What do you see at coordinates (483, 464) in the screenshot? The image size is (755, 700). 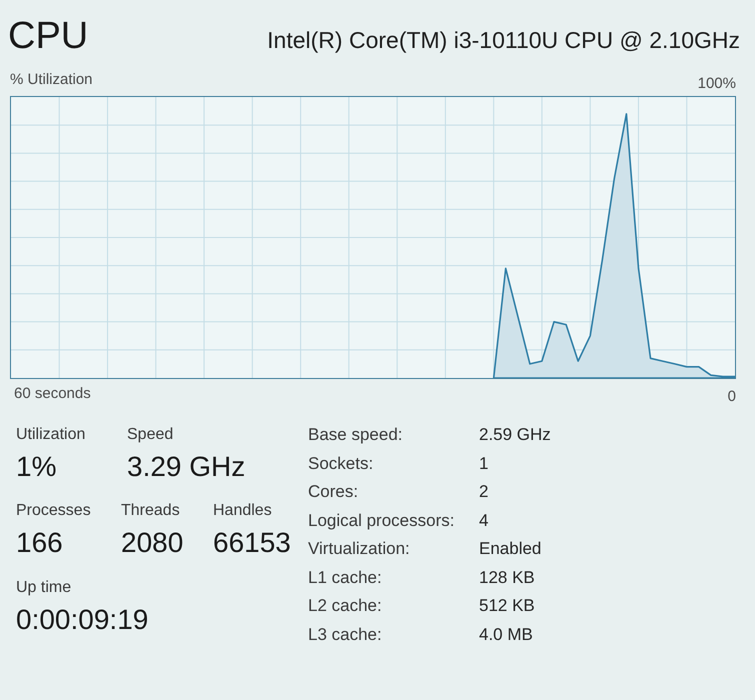 I see `detail-value: 1` at bounding box center [483, 464].